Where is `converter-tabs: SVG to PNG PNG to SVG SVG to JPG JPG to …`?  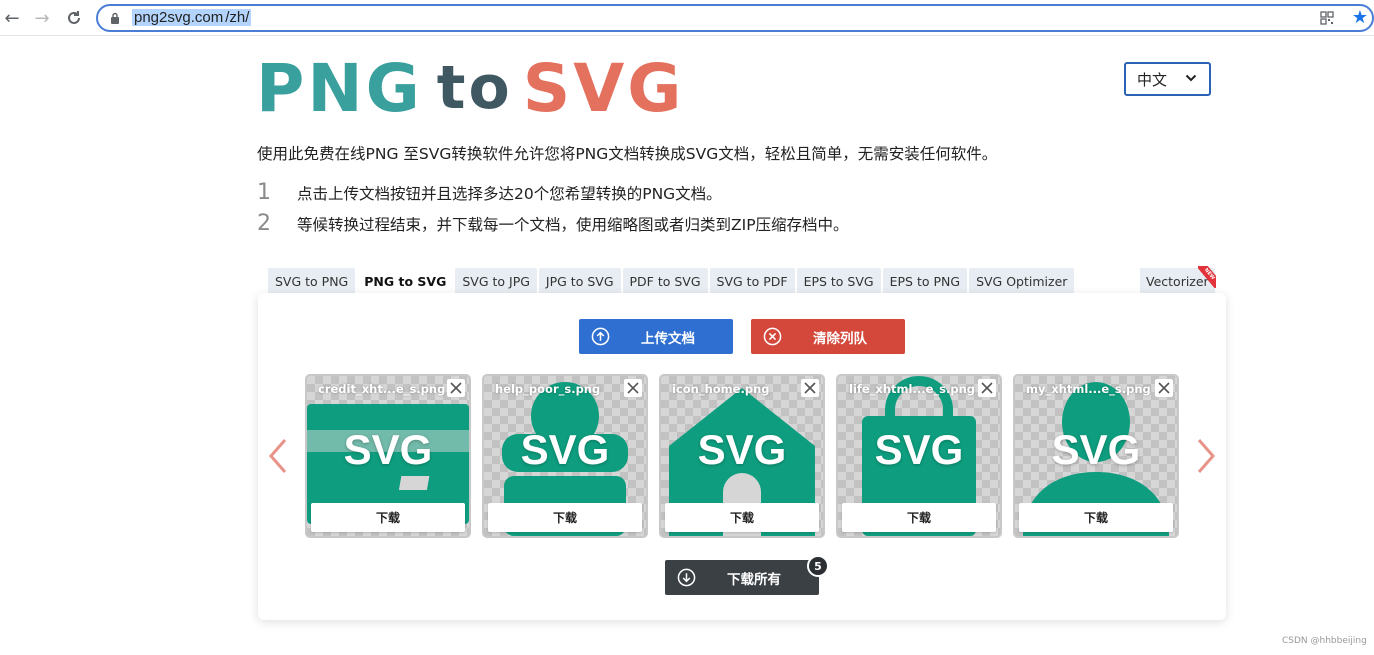
converter-tabs: SVG to PNG PNG to SVG SVG to JPG JPG to … is located at coordinates (671, 281).